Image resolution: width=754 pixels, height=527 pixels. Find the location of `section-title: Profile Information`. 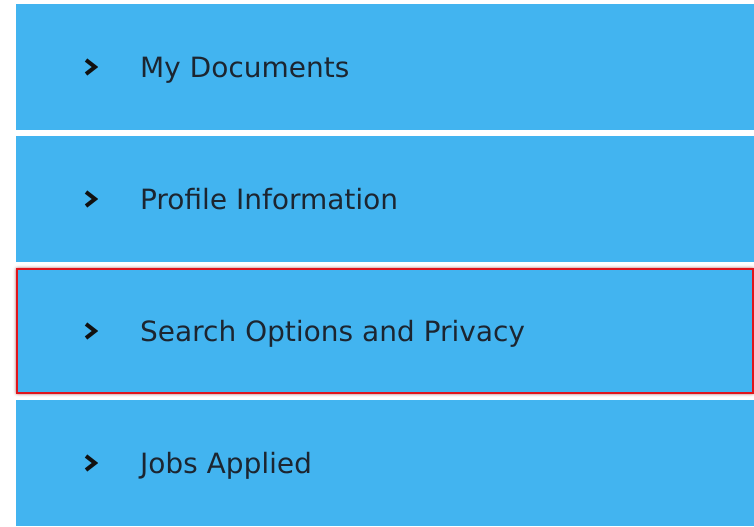

section-title: Profile Information is located at coordinates (269, 199).